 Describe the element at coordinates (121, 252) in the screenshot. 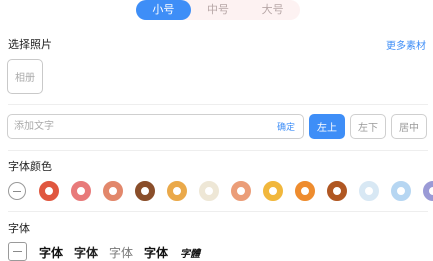

I see `font-sample-regular: 字体` at that location.